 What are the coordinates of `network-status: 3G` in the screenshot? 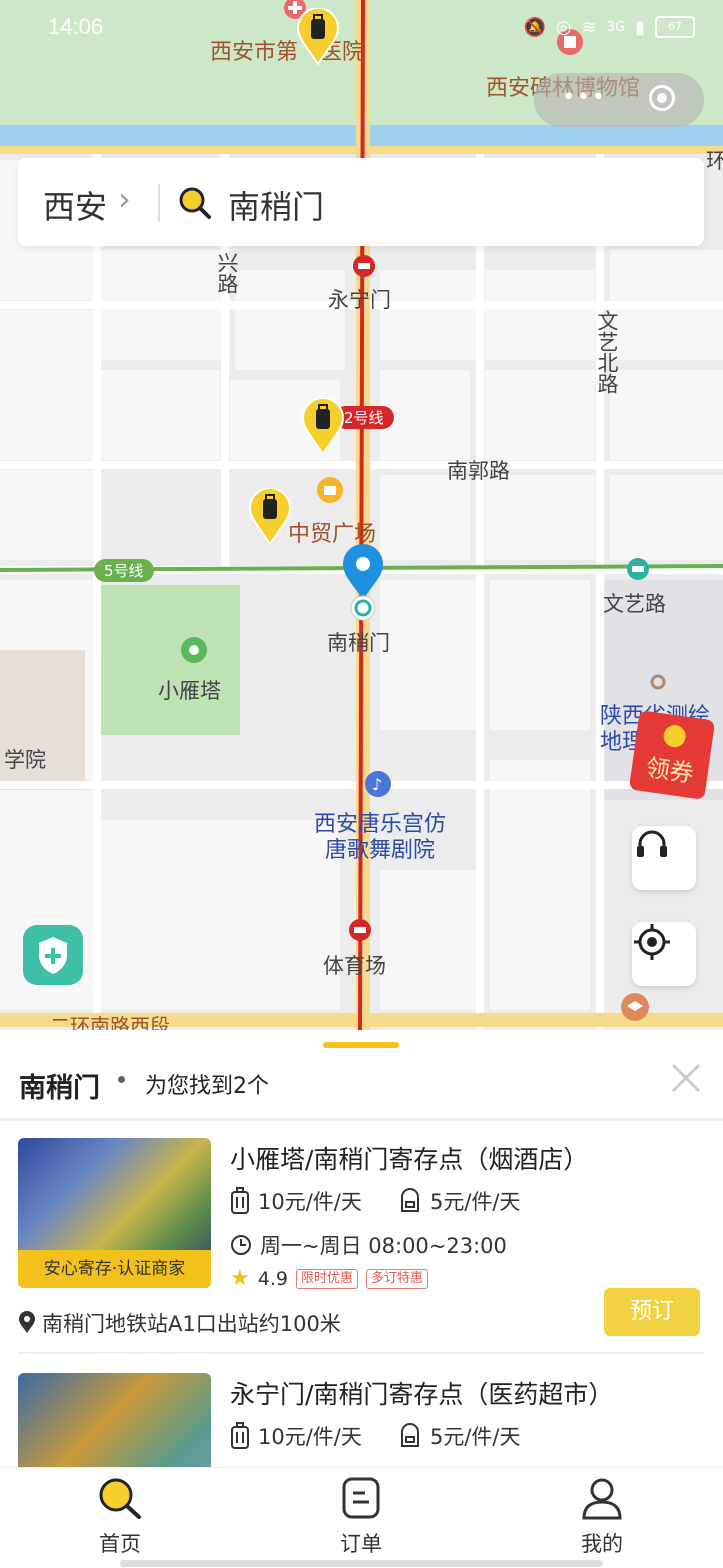 It's located at (616, 27).